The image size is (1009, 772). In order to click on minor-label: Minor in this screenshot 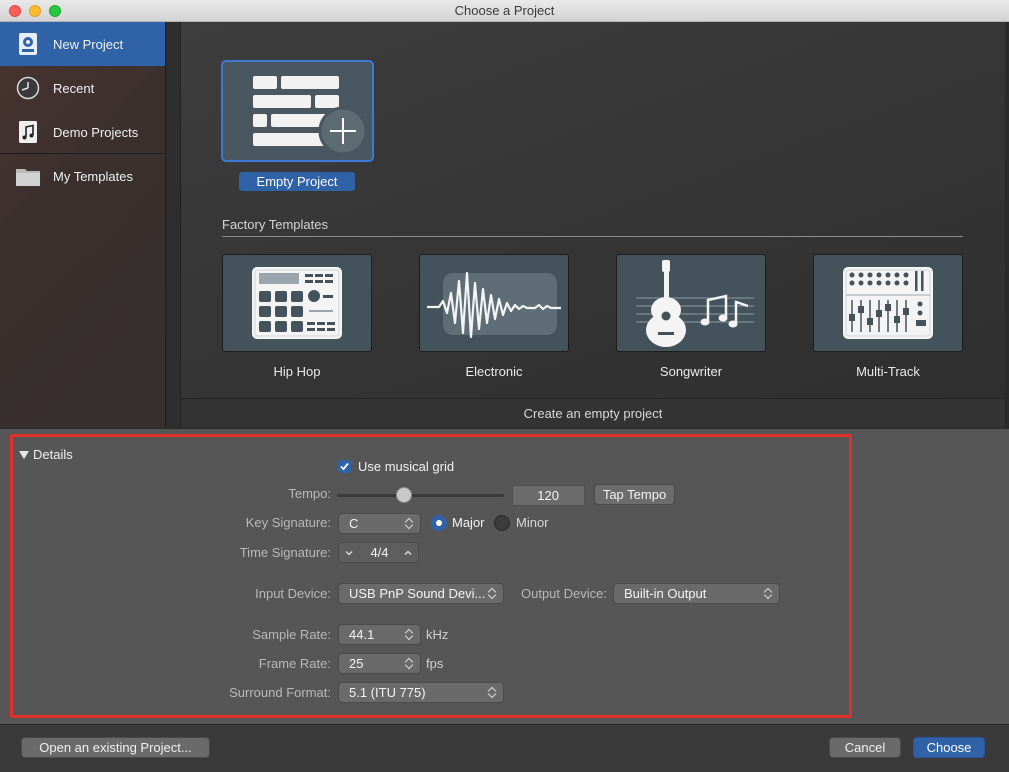, I will do `click(532, 522)`.